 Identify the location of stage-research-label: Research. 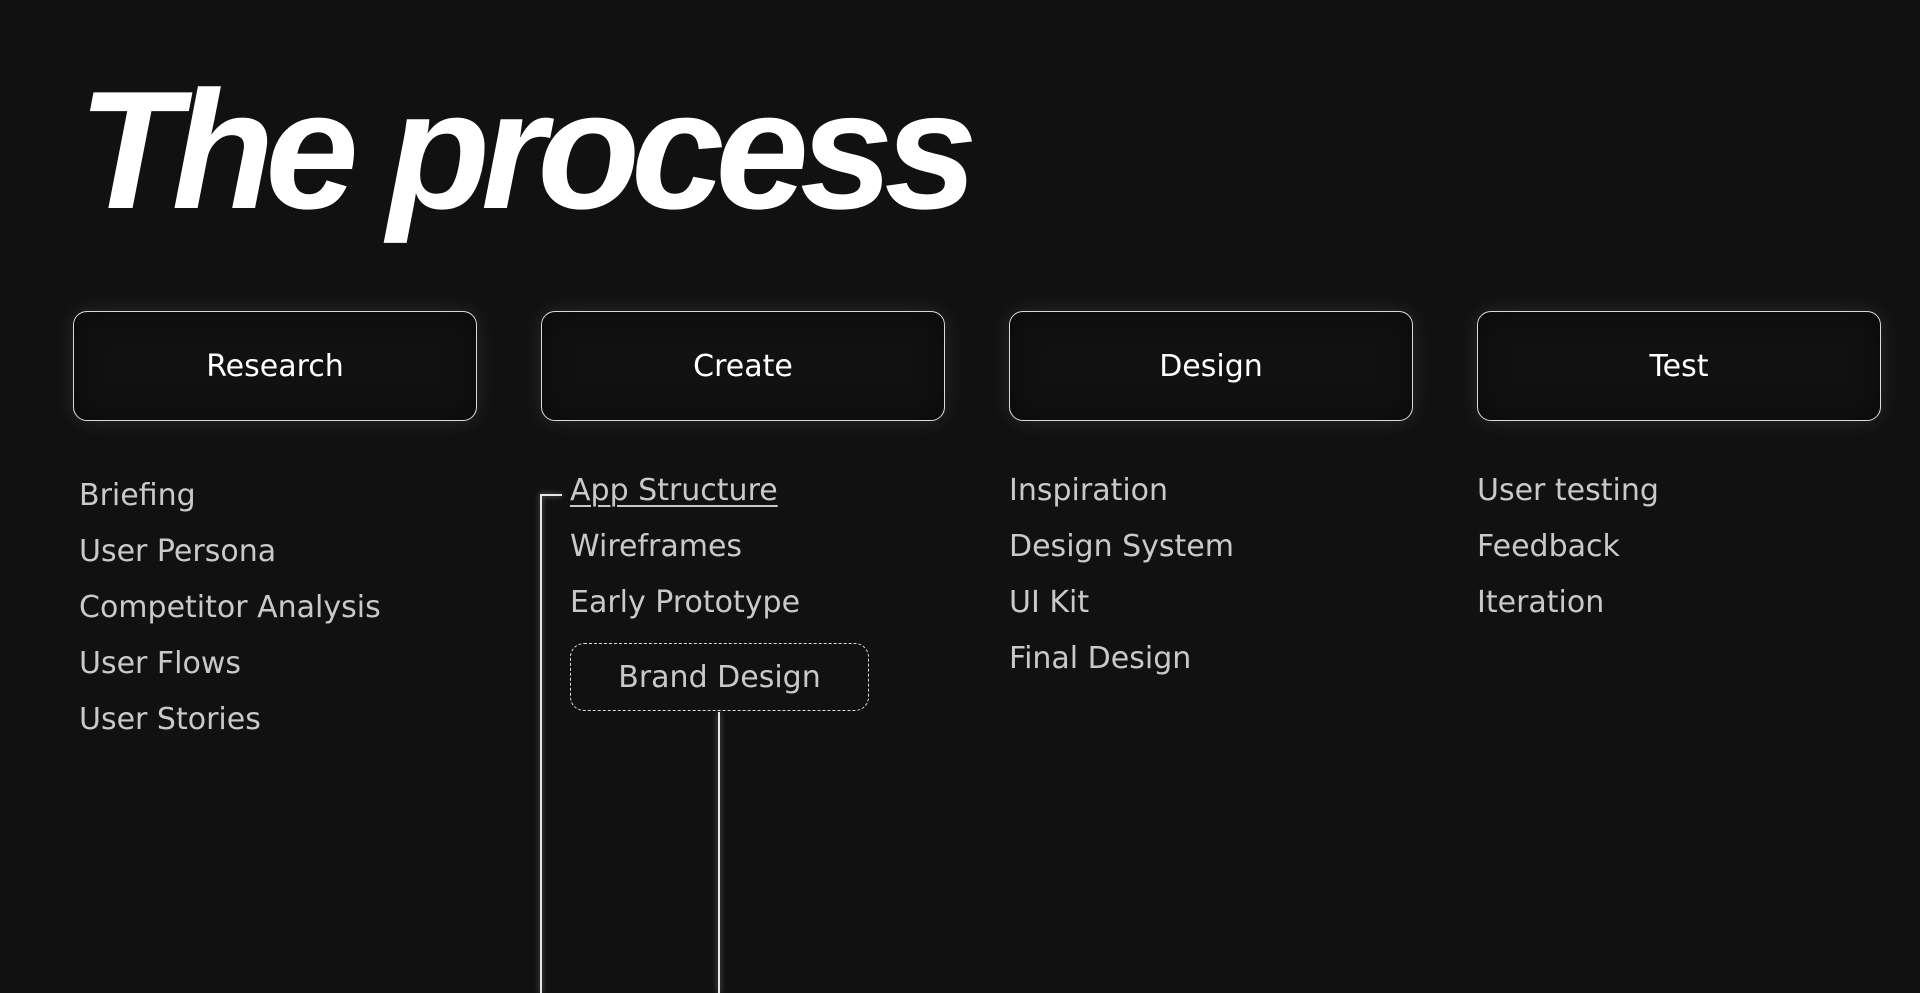
(275, 366).